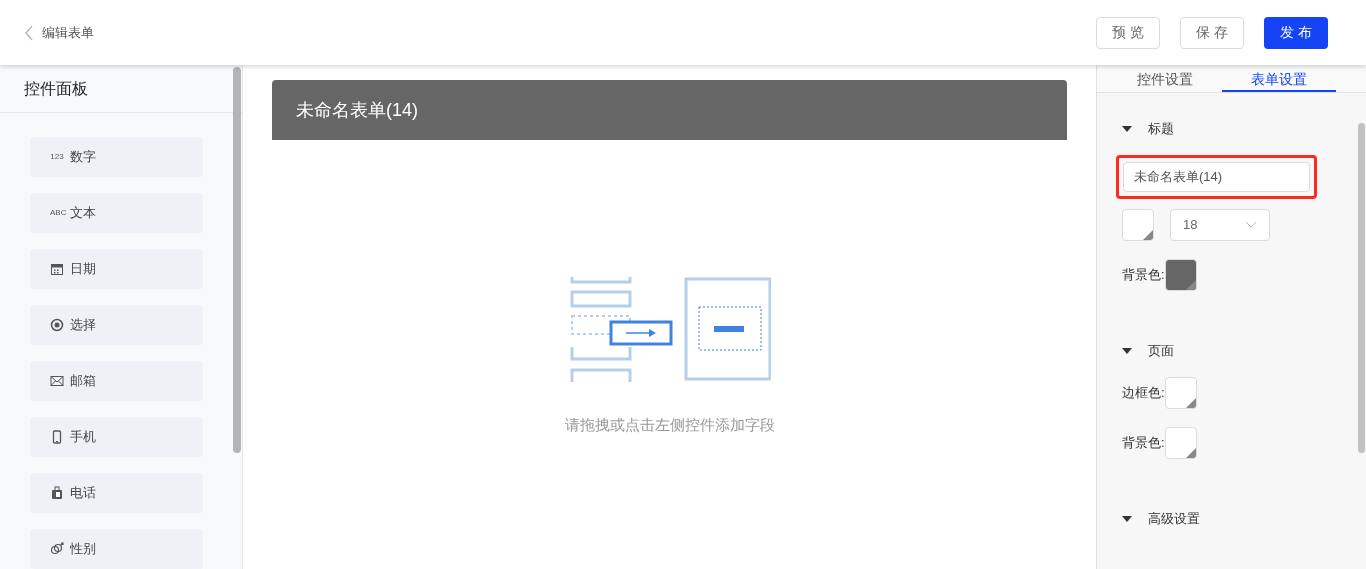 The height and width of the screenshot is (569, 1366). Describe the element at coordinates (57, 213) in the screenshot. I see `label-icon: ABC` at that location.